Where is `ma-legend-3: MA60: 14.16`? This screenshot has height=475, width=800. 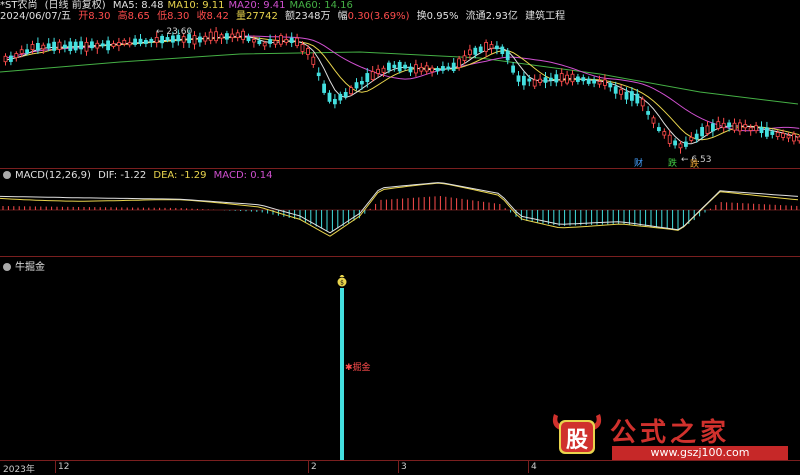
ma-legend-3: MA60: 14.16 is located at coordinates (321, 5).